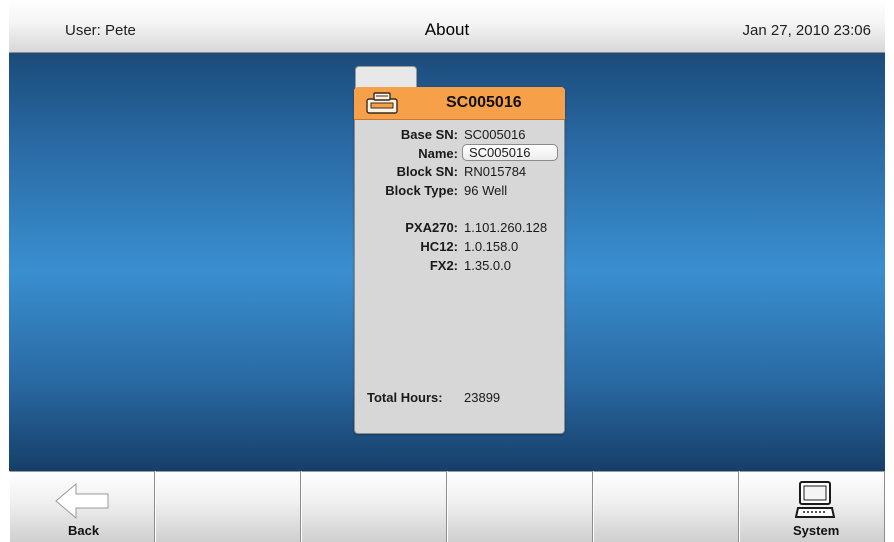 The width and height of the screenshot is (894, 542). Describe the element at coordinates (431, 227) in the screenshot. I see `pxa270-label: PXA270:` at that location.